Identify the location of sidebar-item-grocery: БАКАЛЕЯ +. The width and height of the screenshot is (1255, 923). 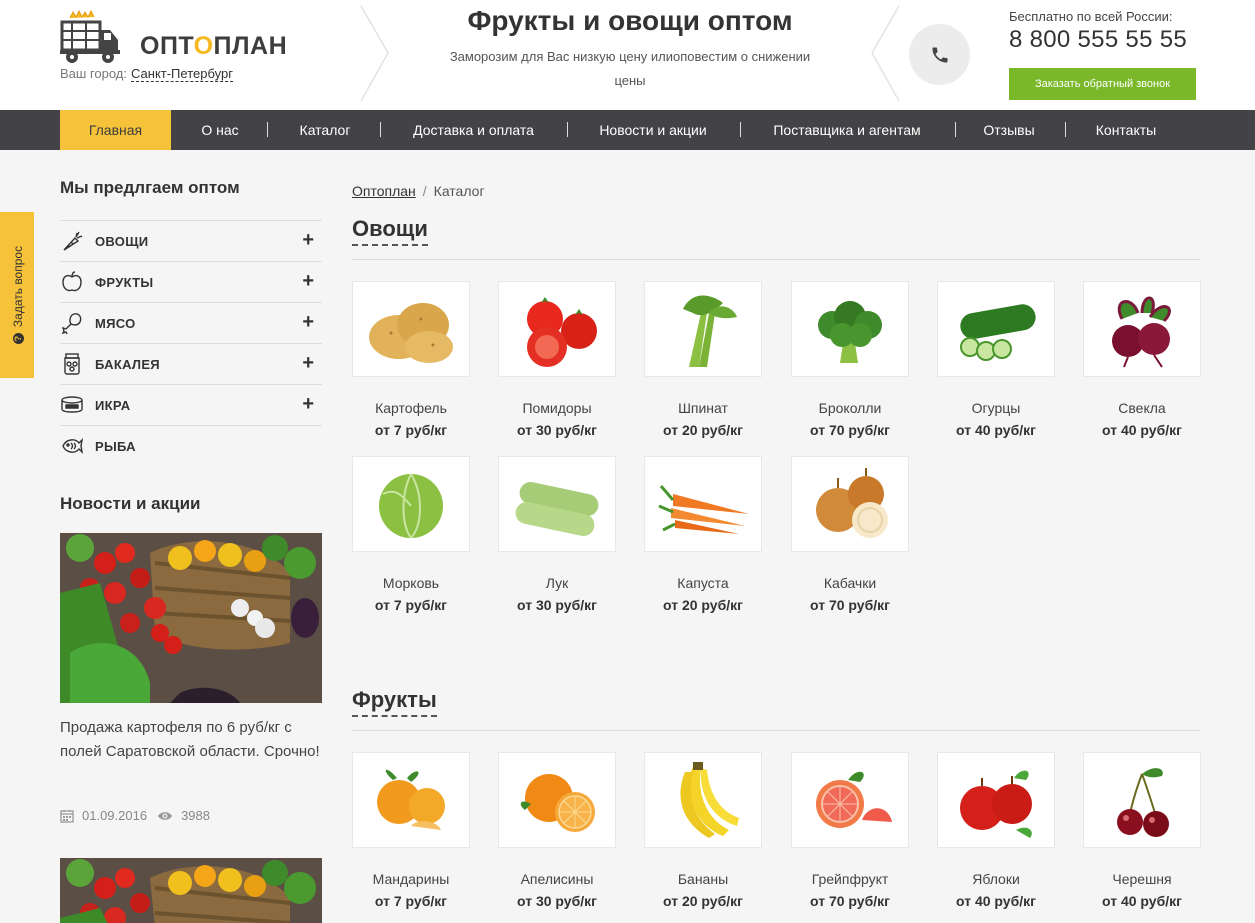
(191, 363).